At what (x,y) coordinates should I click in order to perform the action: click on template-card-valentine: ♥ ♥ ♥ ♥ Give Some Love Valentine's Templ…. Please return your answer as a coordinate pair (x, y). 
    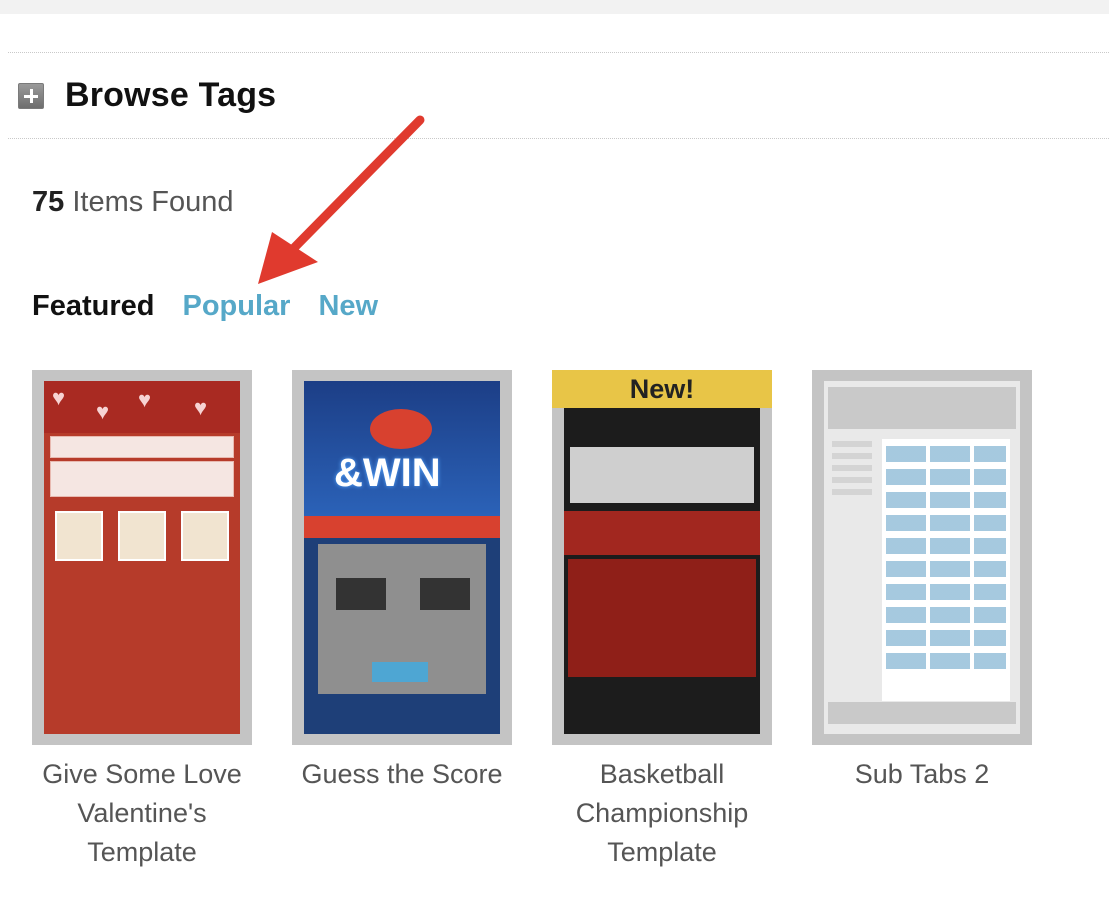
    Looking at the image, I should click on (142, 621).